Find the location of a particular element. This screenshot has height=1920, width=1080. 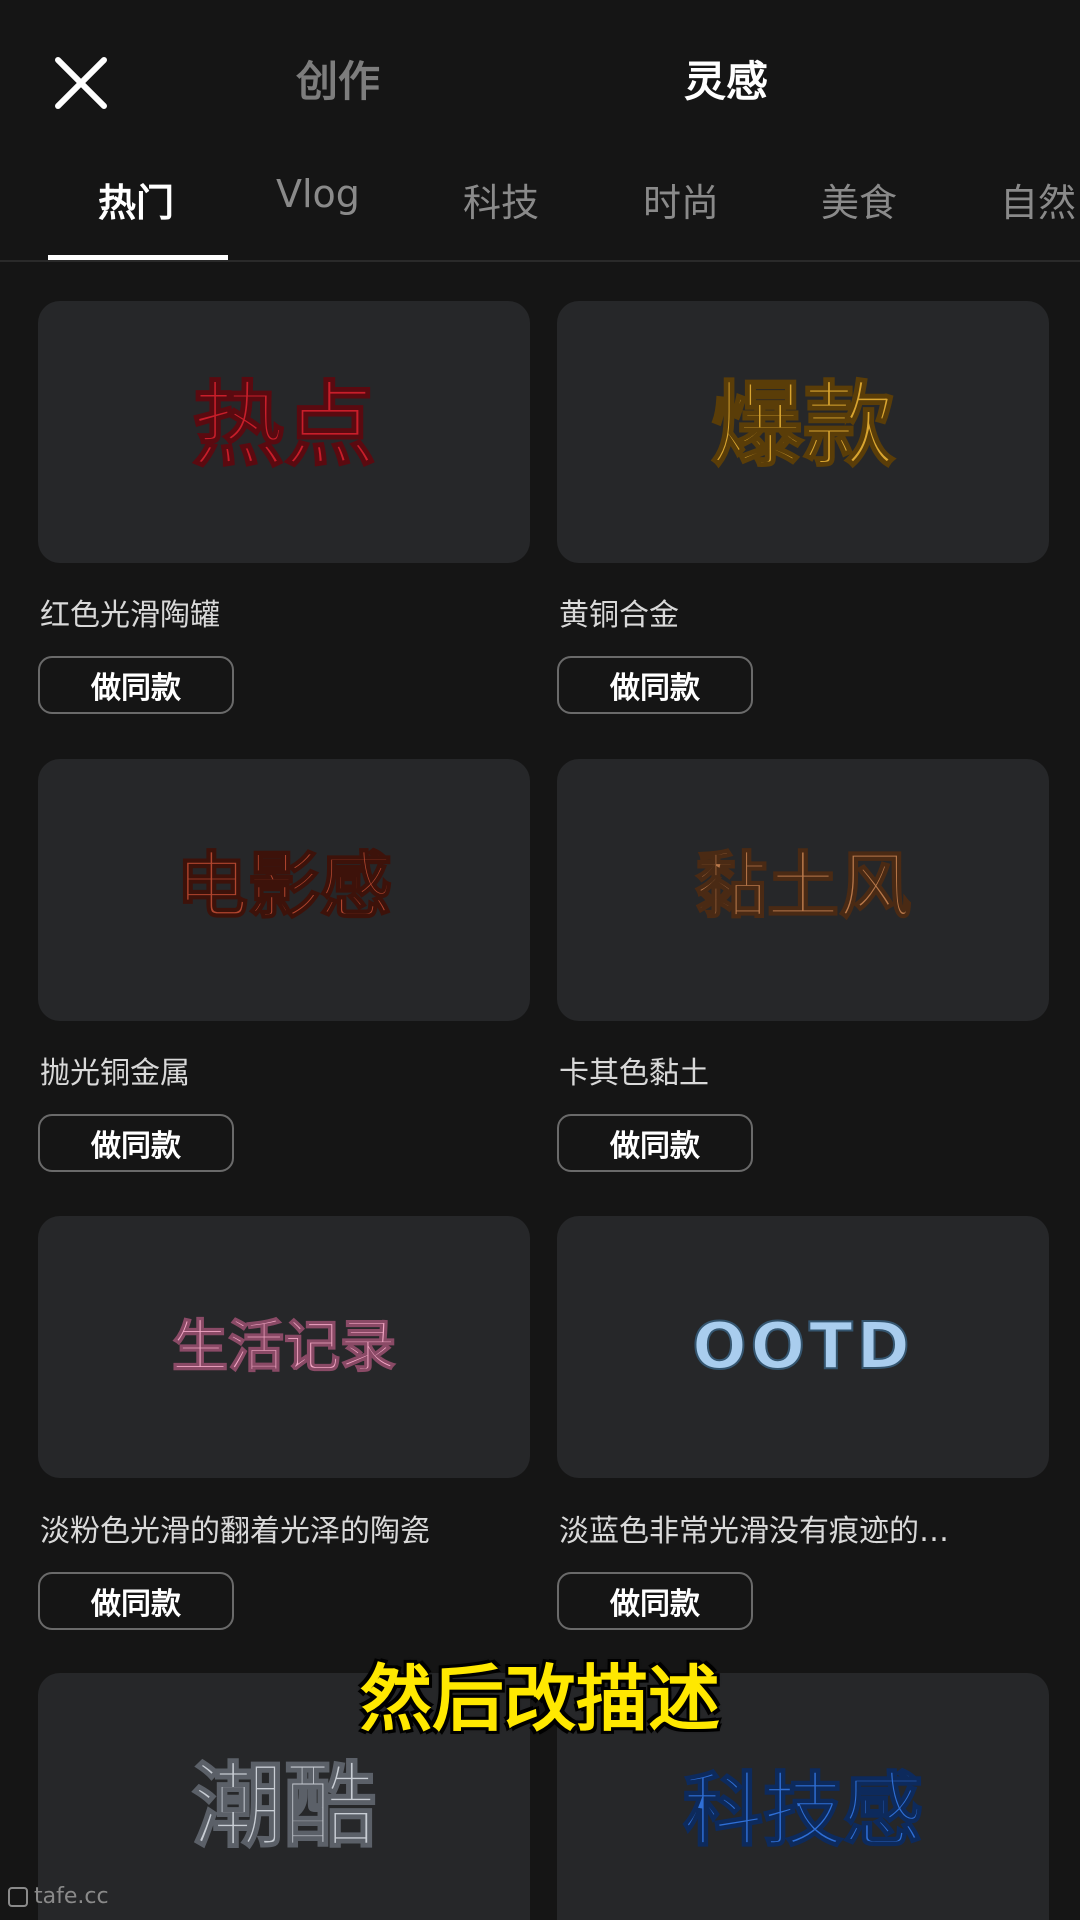

template-card-5: 生活记录 is located at coordinates (284, 1347).